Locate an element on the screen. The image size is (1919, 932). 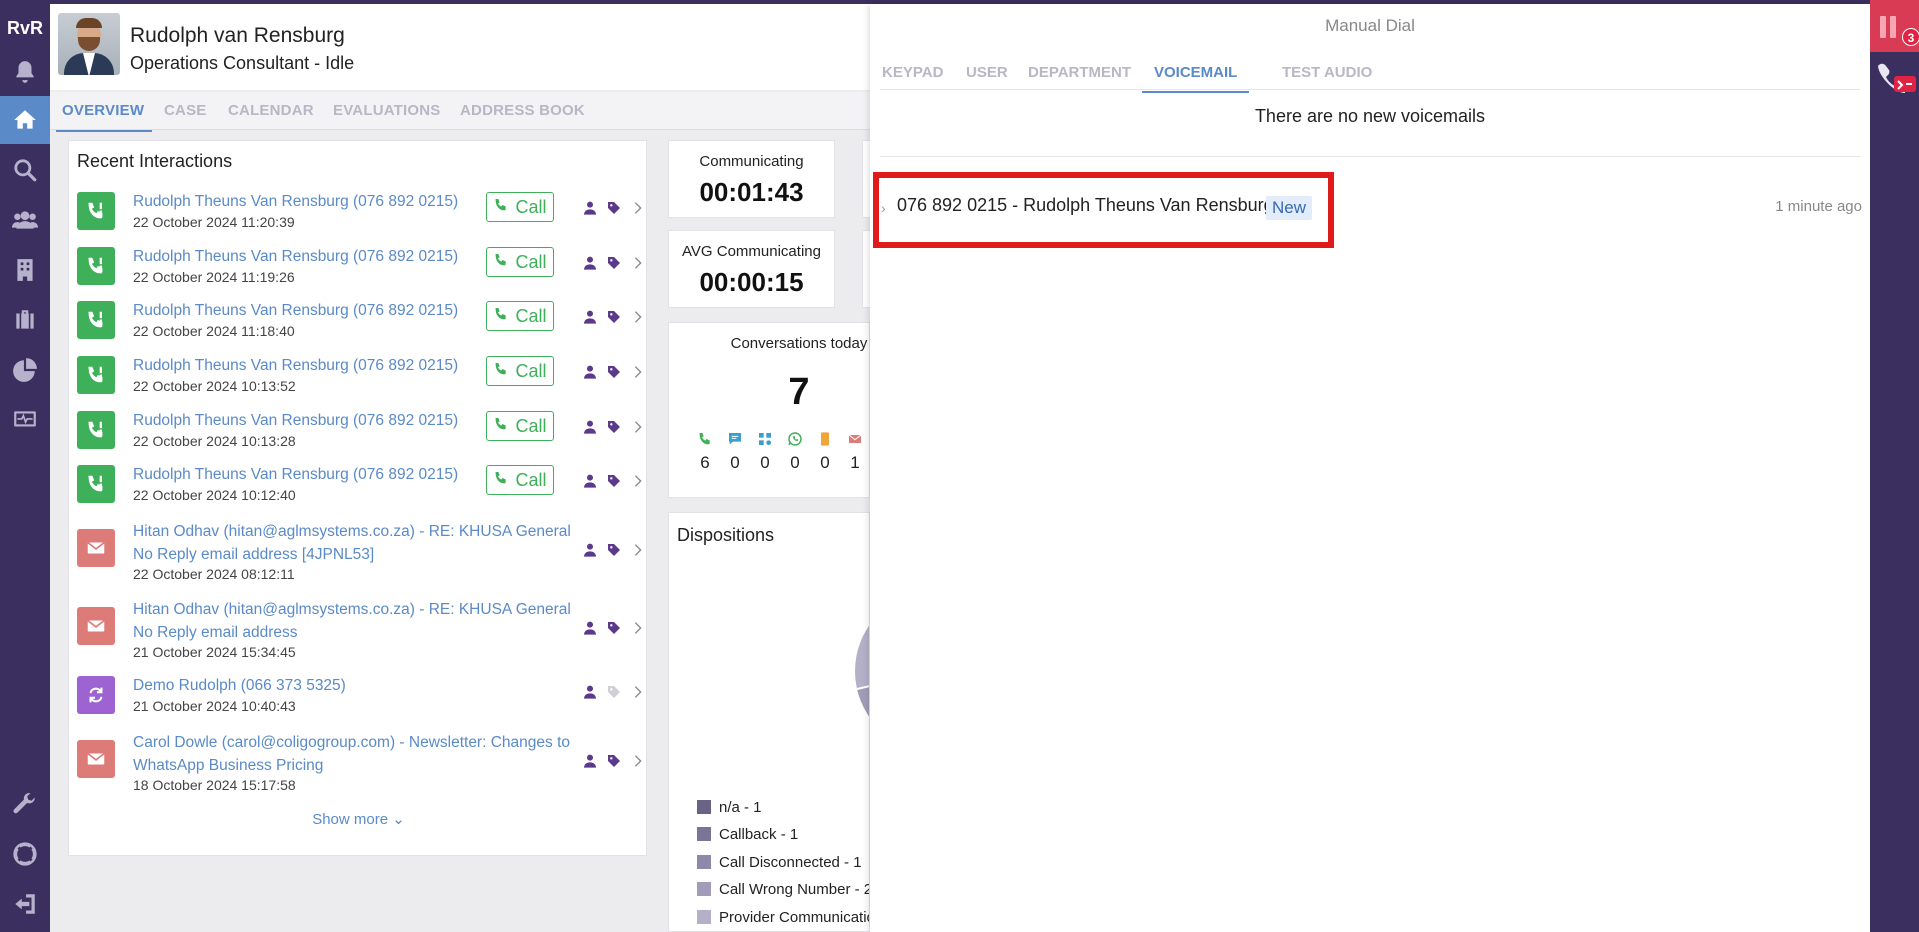
pie-chart-icon is located at coordinates (25, 370).